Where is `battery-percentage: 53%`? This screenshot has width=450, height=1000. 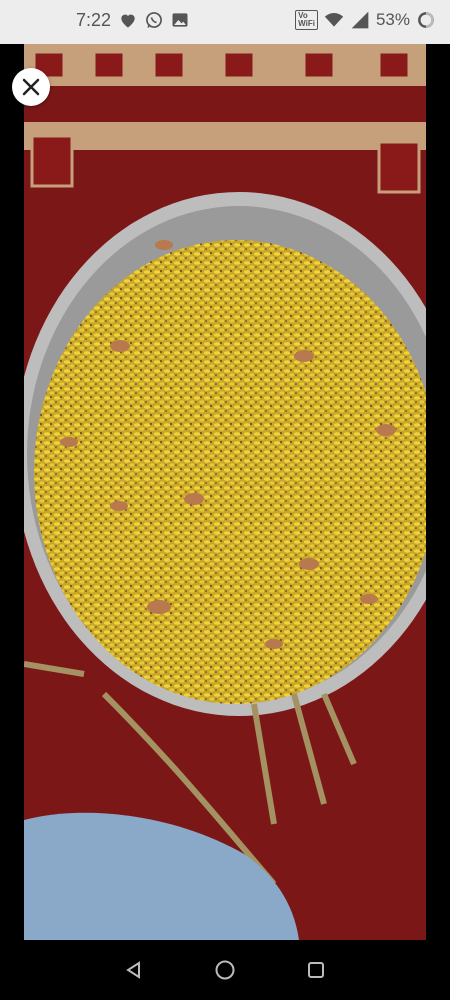 battery-percentage: 53% is located at coordinates (392, 19).